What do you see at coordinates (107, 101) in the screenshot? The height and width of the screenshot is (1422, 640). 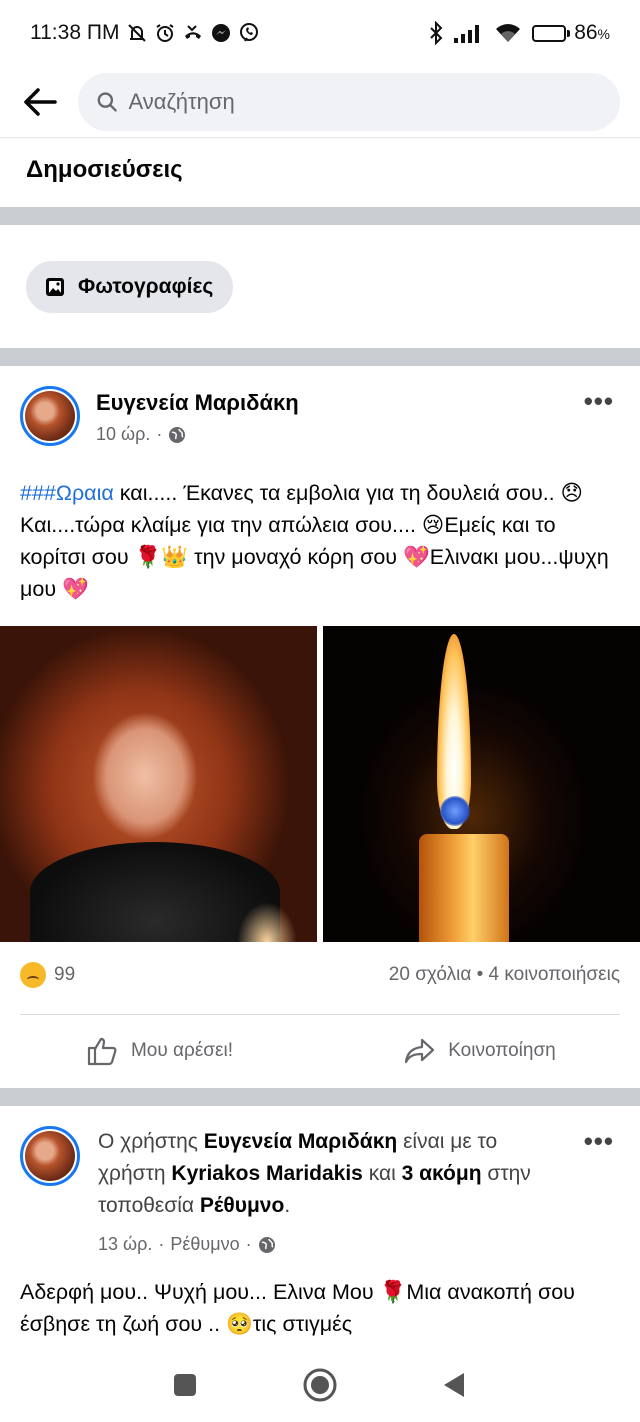 I see `search-icon` at bounding box center [107, 101].